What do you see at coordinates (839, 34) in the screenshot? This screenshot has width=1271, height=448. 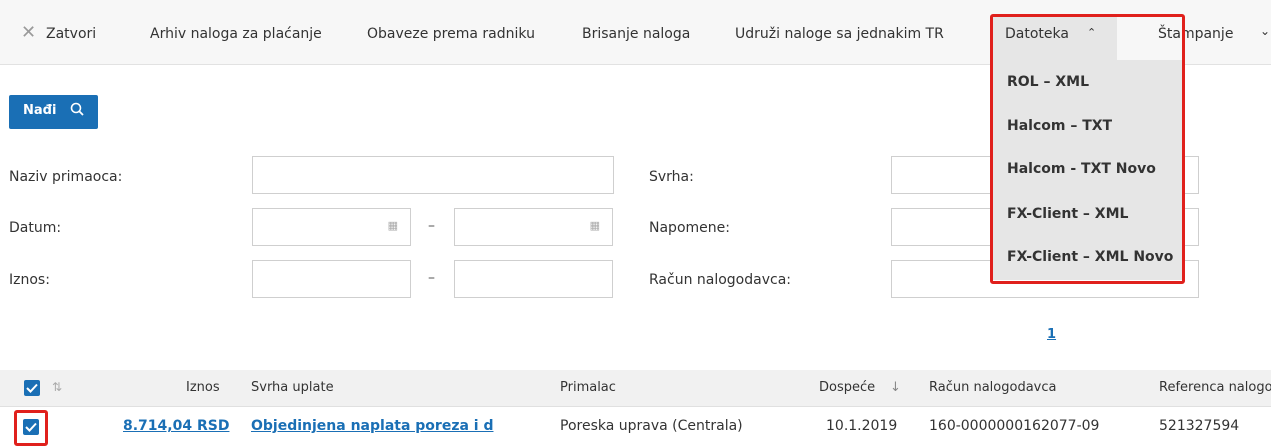 I see `merge-button: Udruži naloge sa jednakim TR` at bounding box center [839, 34].